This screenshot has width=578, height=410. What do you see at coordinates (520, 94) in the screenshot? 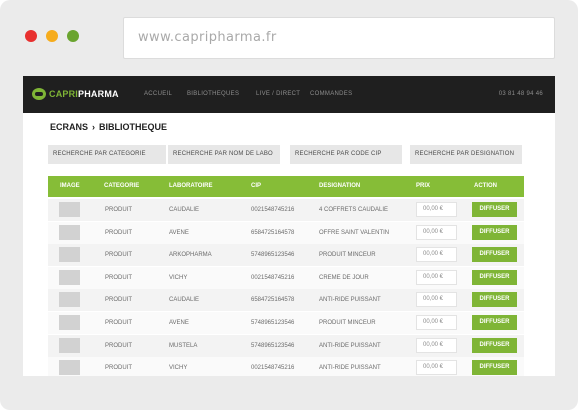
I see `phone-number: 03 81 48 94 46` at bounding box center [520, 94].